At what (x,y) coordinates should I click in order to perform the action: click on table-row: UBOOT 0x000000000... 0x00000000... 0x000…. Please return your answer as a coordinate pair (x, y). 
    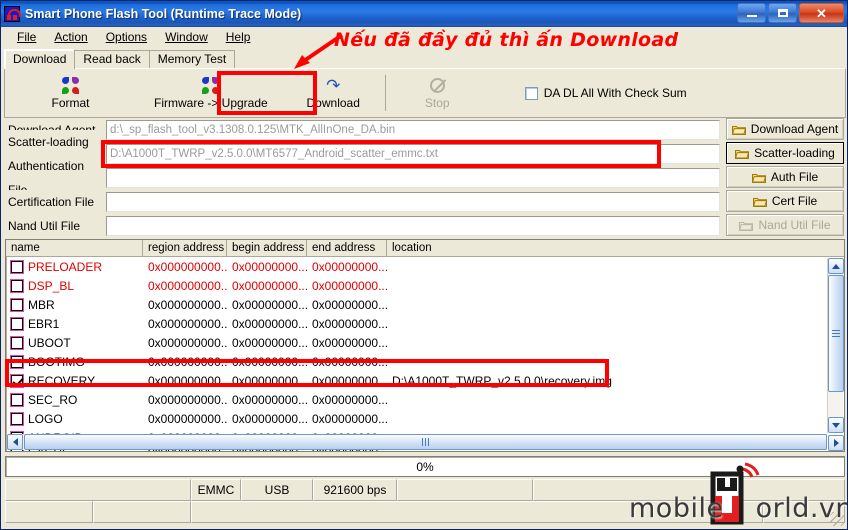
    Looking at the image, I should click on (425, 342).